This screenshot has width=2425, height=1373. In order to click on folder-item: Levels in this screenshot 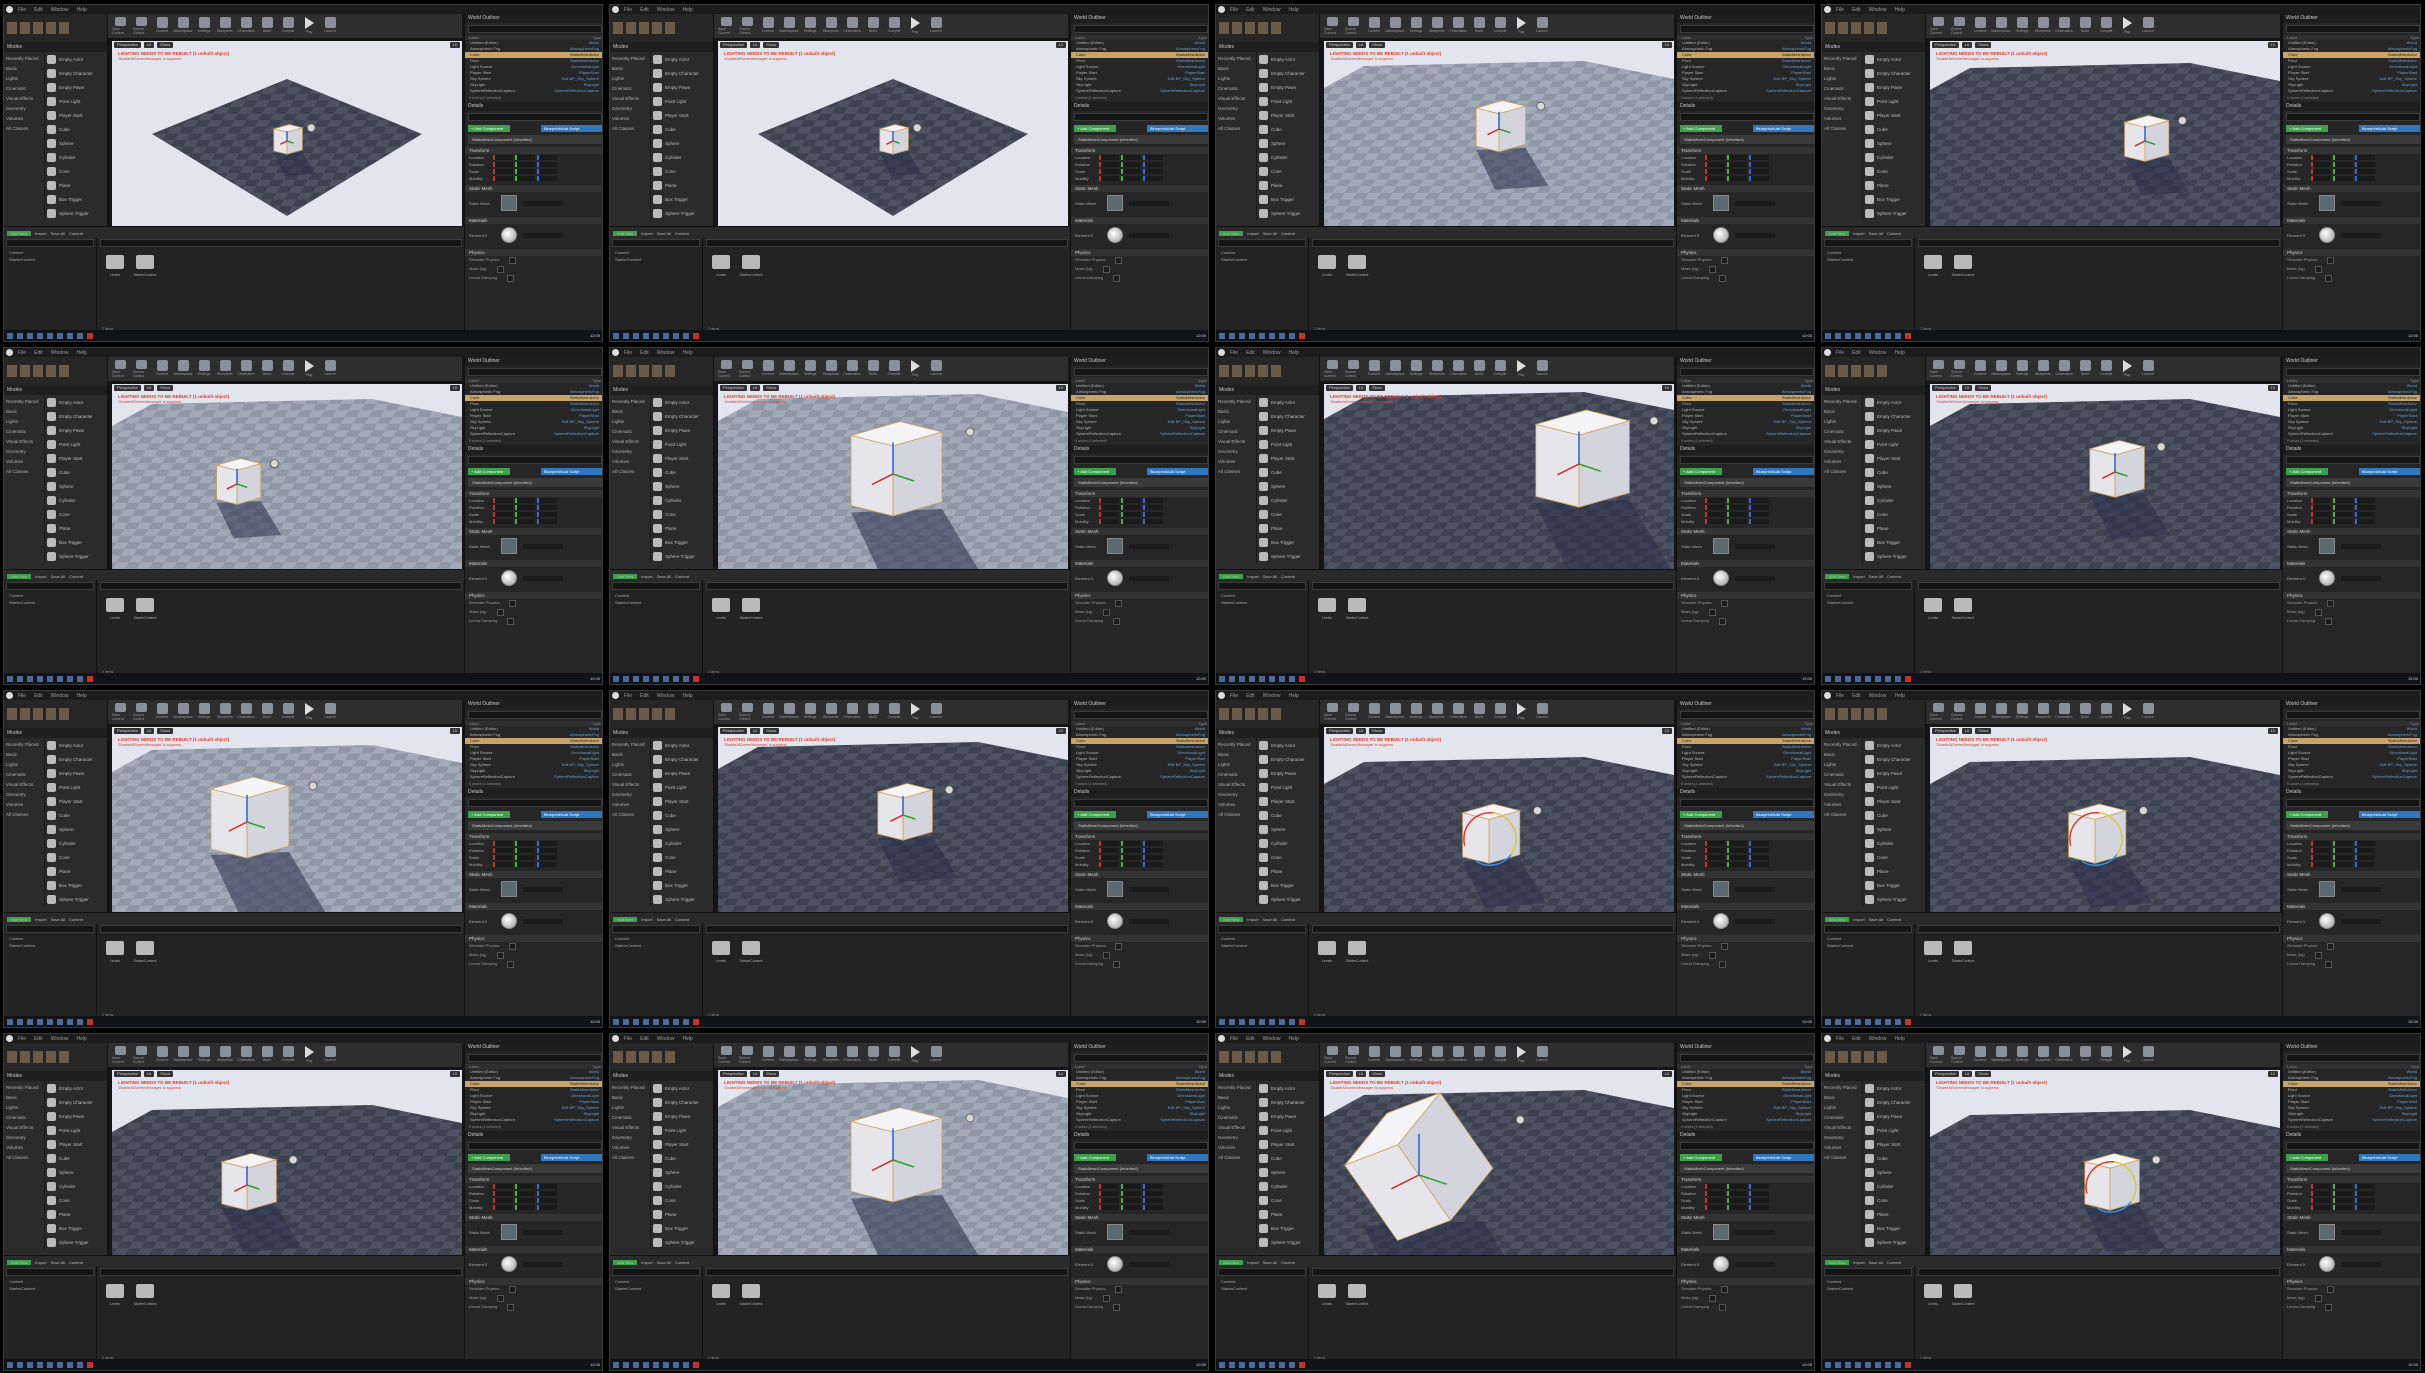, I will do `click(1933, 609)`.